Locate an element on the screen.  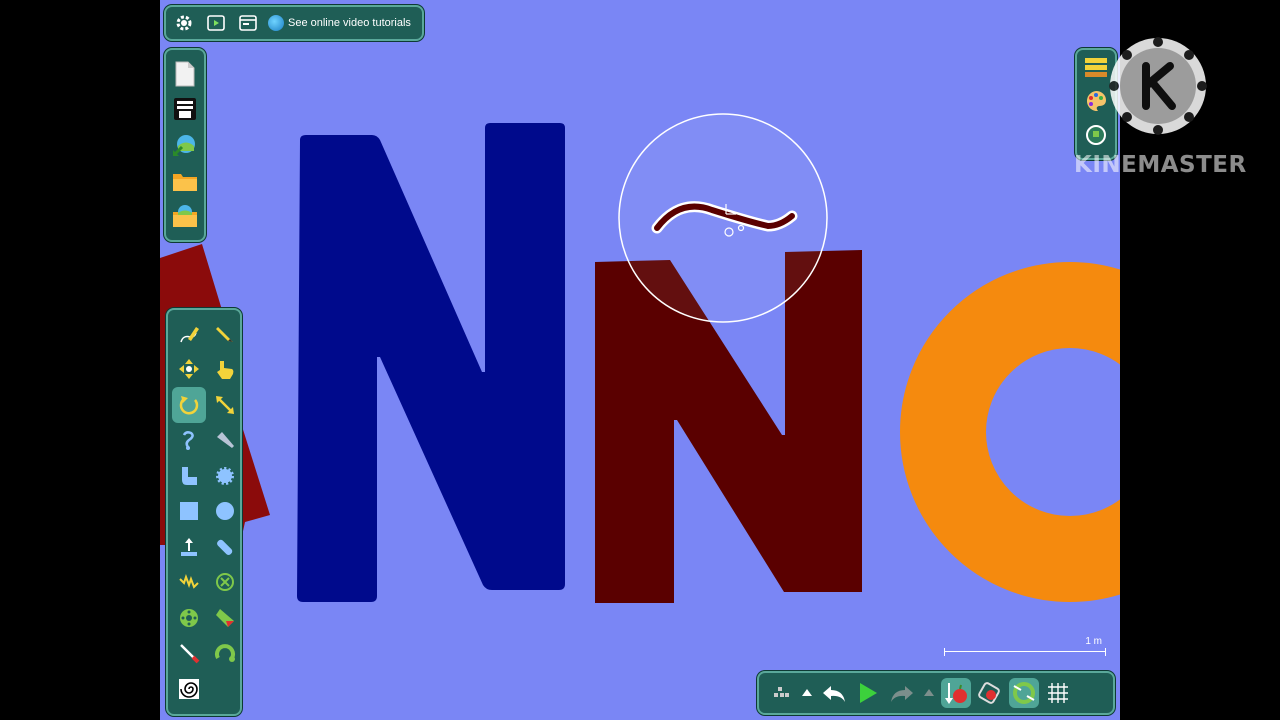
redo-icon is located at coordinates (902, 693).